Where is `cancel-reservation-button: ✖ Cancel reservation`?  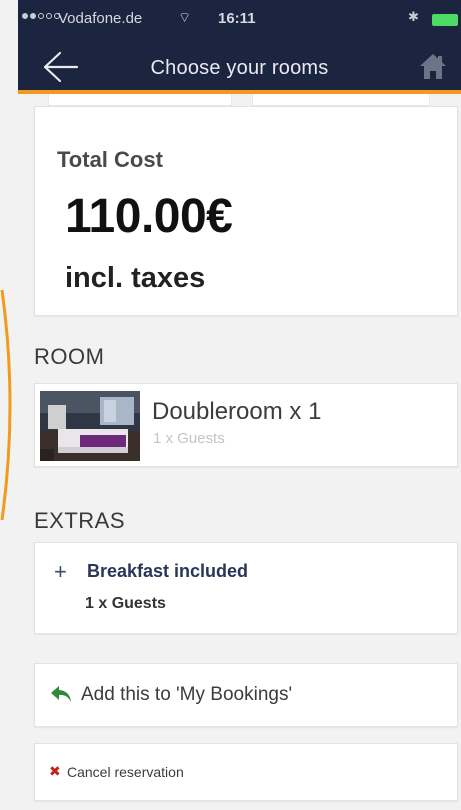
cancel-reservation-button: ✖ Cancel reservation is located at coordinates (246, 772).